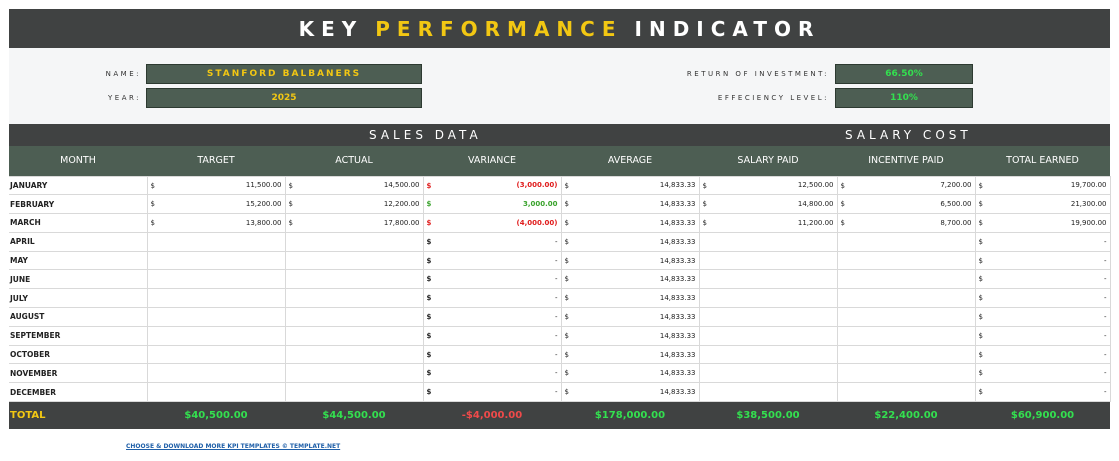 This screenshot has width=1119, height=461. Describe the element at coordinates (78, 298) in the screenshot. I see `month-cell: JULY` at that location.